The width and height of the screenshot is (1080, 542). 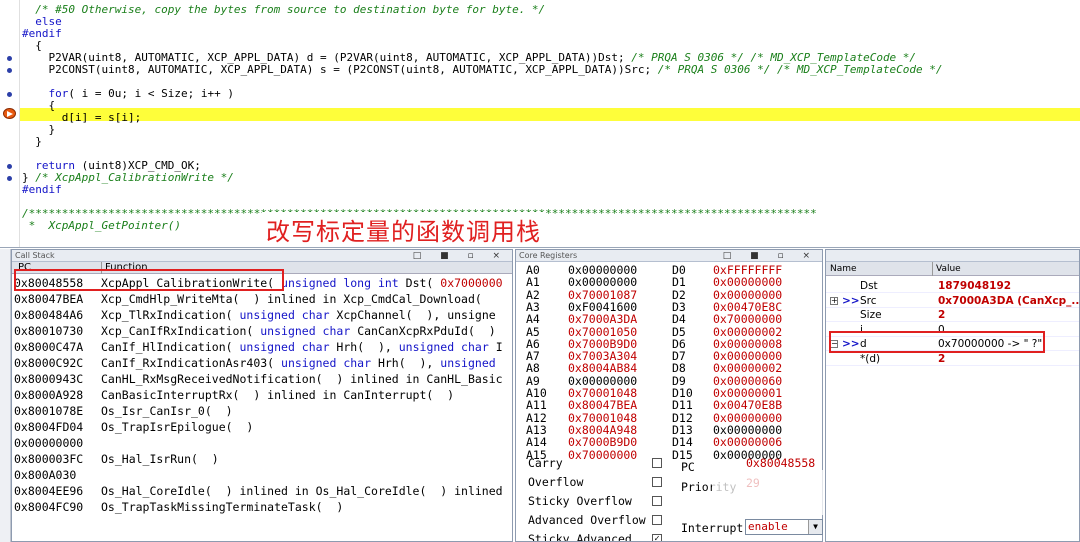 I want to click on watch-header: Name Value, so click(x=952, y=269).